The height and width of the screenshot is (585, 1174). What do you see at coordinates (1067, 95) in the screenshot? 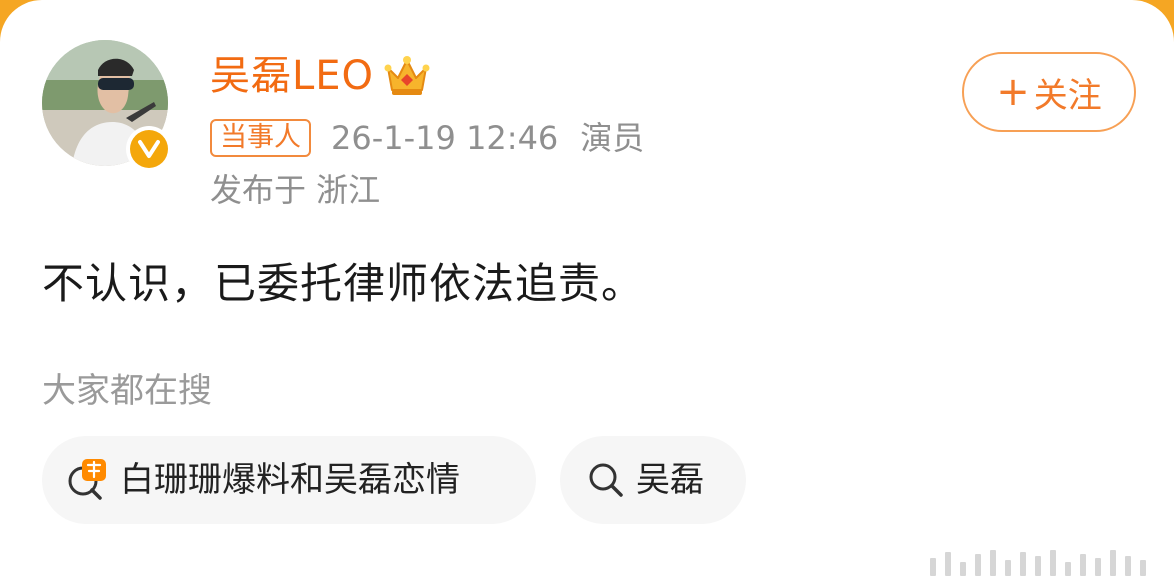
I see `follow-label: 关注` at bounding box center [1067, 95].